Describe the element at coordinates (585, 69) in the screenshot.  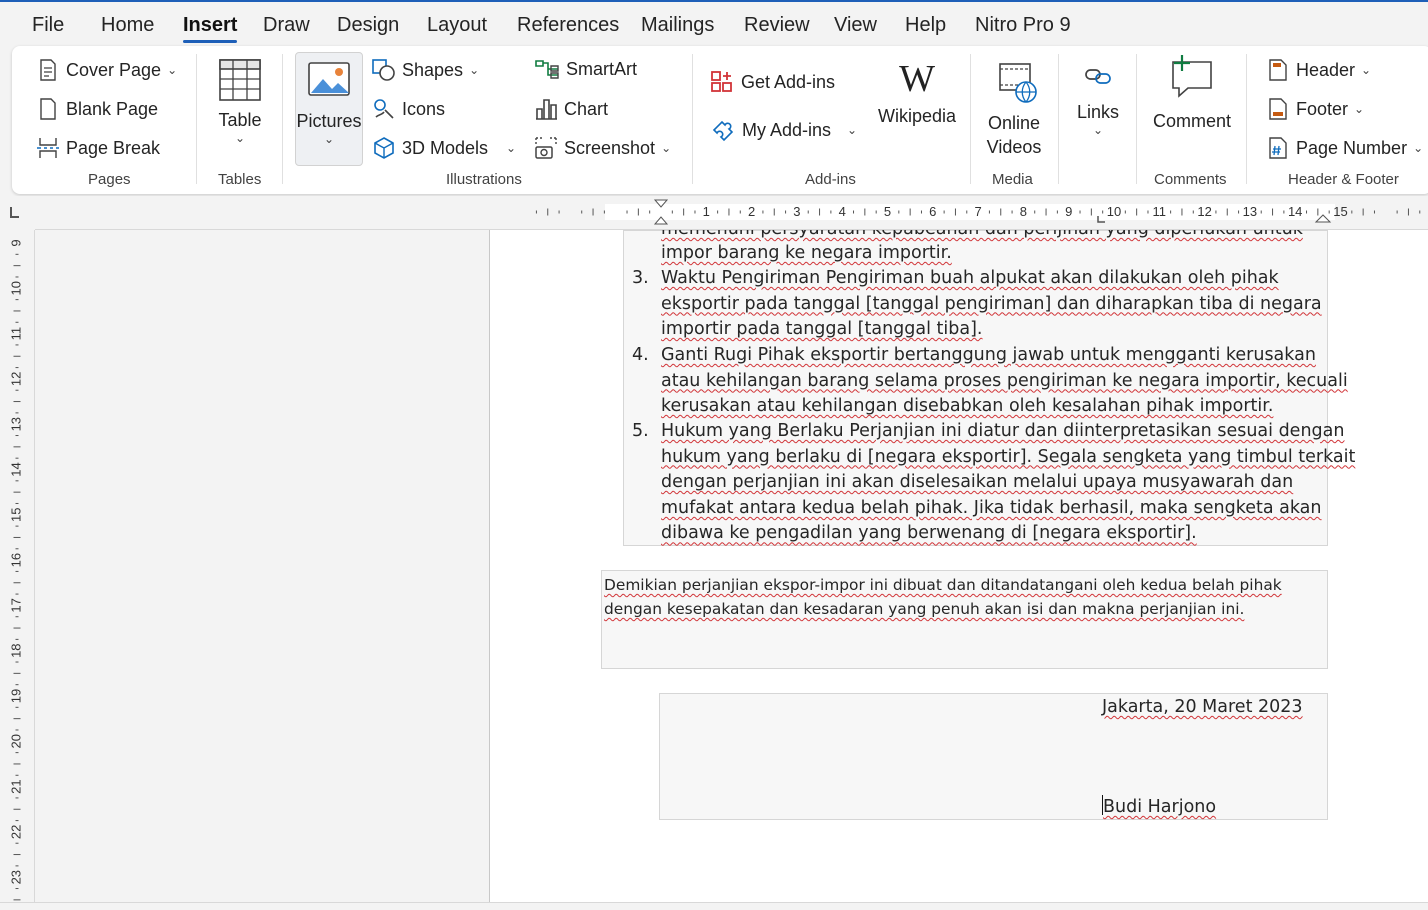
I see `smartart-button: SmartArt` at that location.